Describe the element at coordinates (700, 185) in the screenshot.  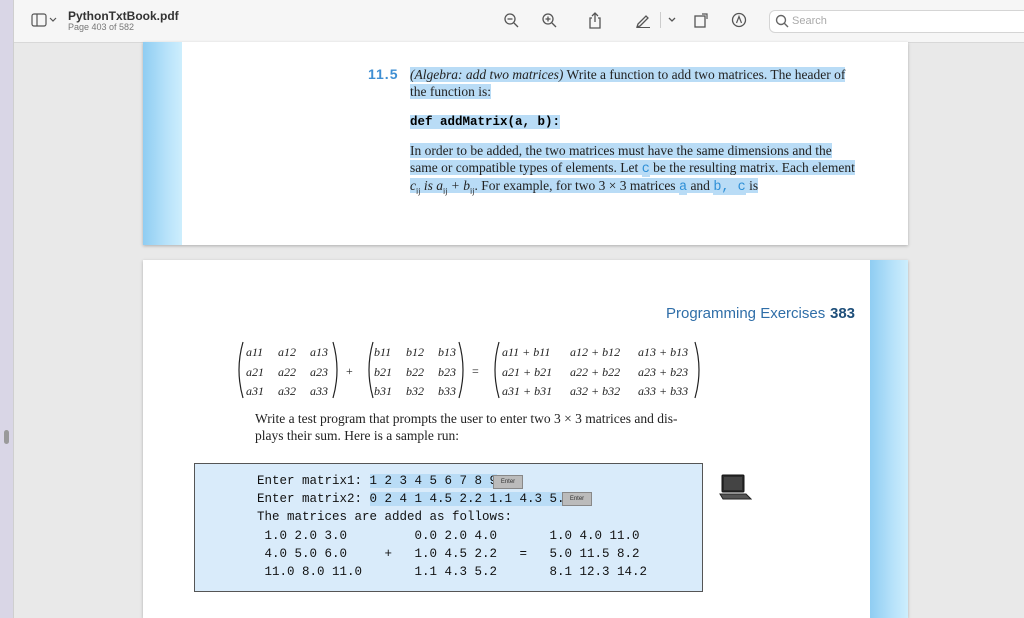
I see `paragraph-text: and` at that location.